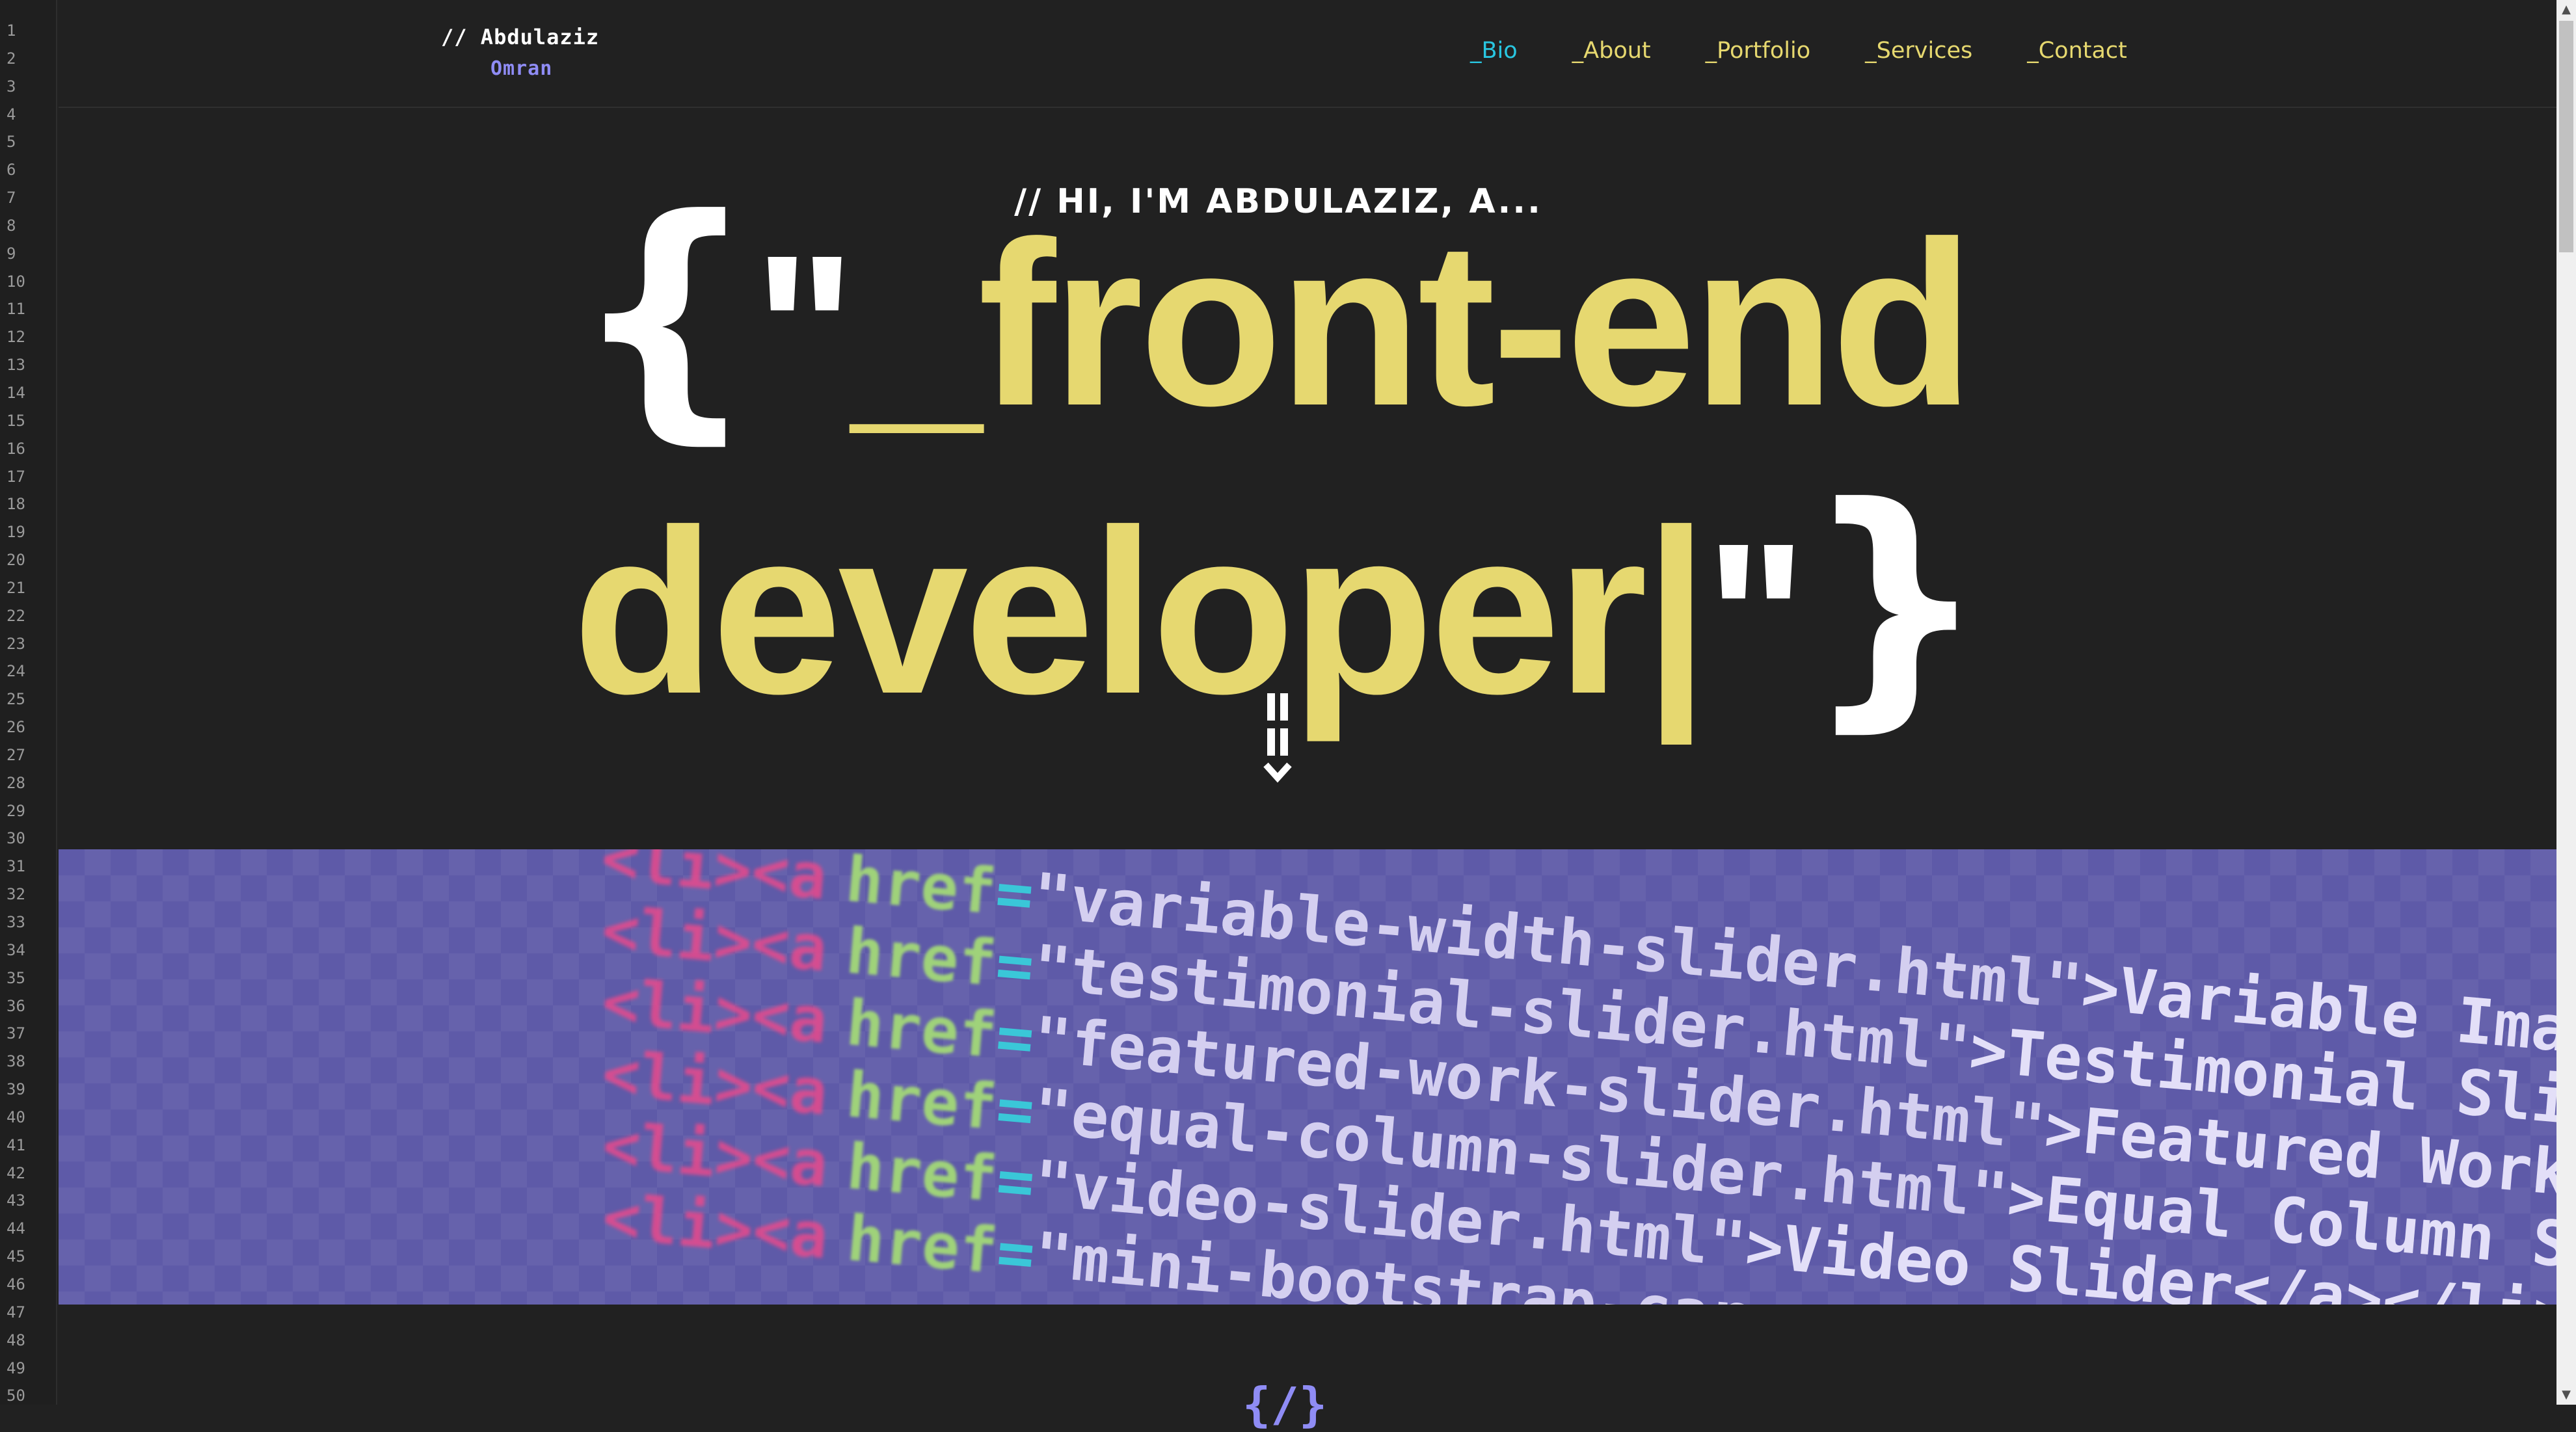 Image resolution: width=2576 pixels, height=1432 pixels. I want to click on close-quote: ", so click(1755, 618).